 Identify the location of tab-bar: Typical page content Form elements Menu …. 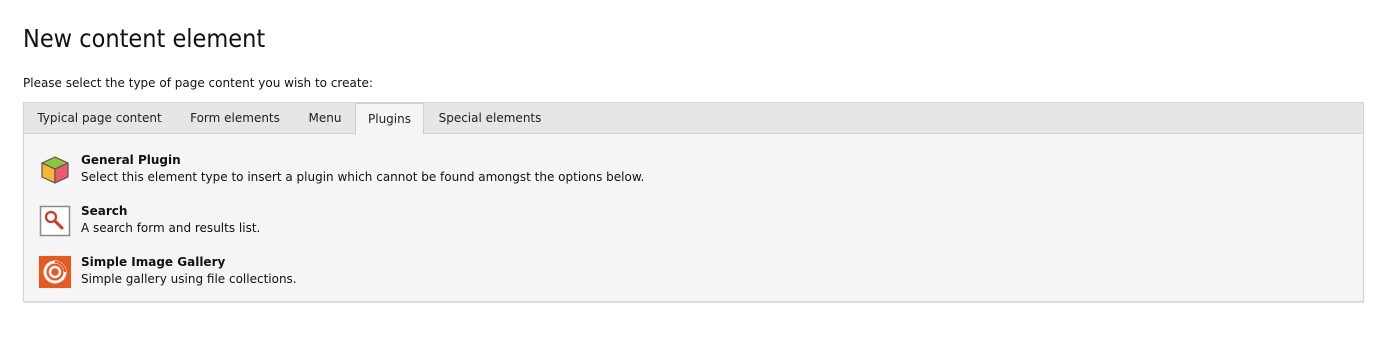
(693, 119).